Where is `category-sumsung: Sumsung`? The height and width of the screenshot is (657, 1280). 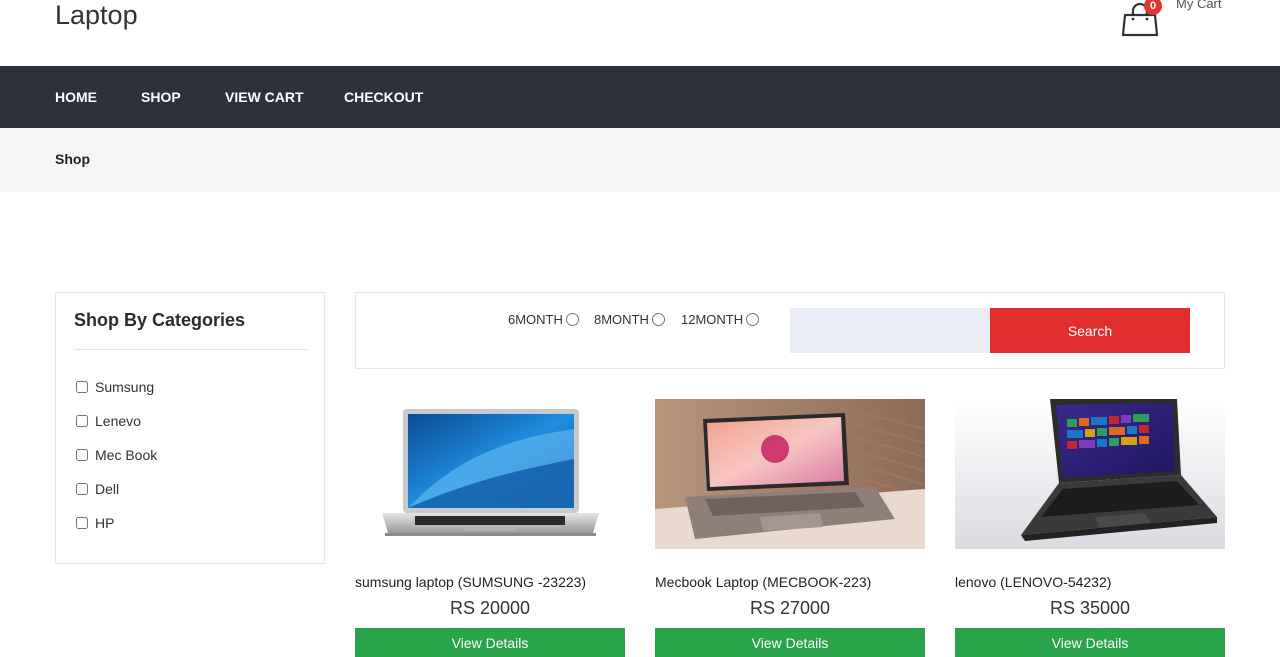
category-sumsung: Sumsung is located at coordinates (115, 387).